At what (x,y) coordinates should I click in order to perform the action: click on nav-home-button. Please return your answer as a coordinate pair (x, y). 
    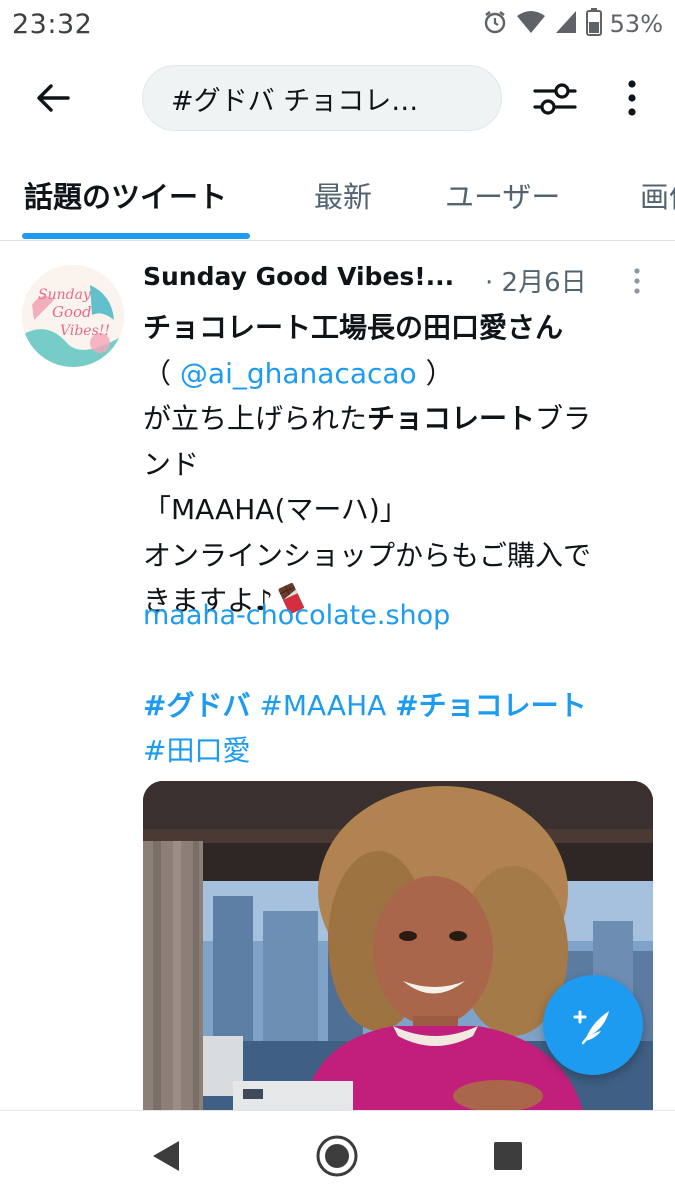
    Looking at the image, I should click on (337, 1156).